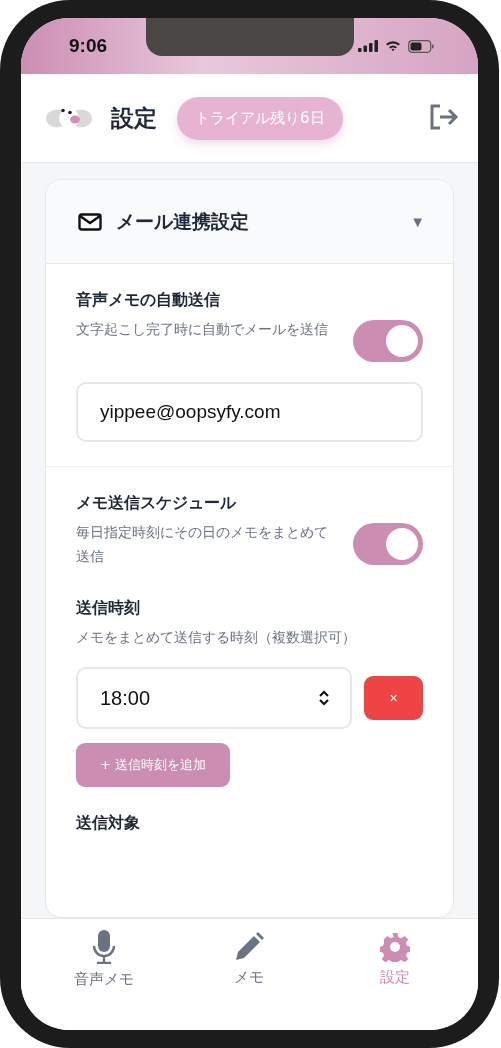 The height and width of the screenshot is (1048, 501). What do you see at coordinates (134, 118) in the screenshot?
I see `page-title: 設定` at bounding box center [134, 118].